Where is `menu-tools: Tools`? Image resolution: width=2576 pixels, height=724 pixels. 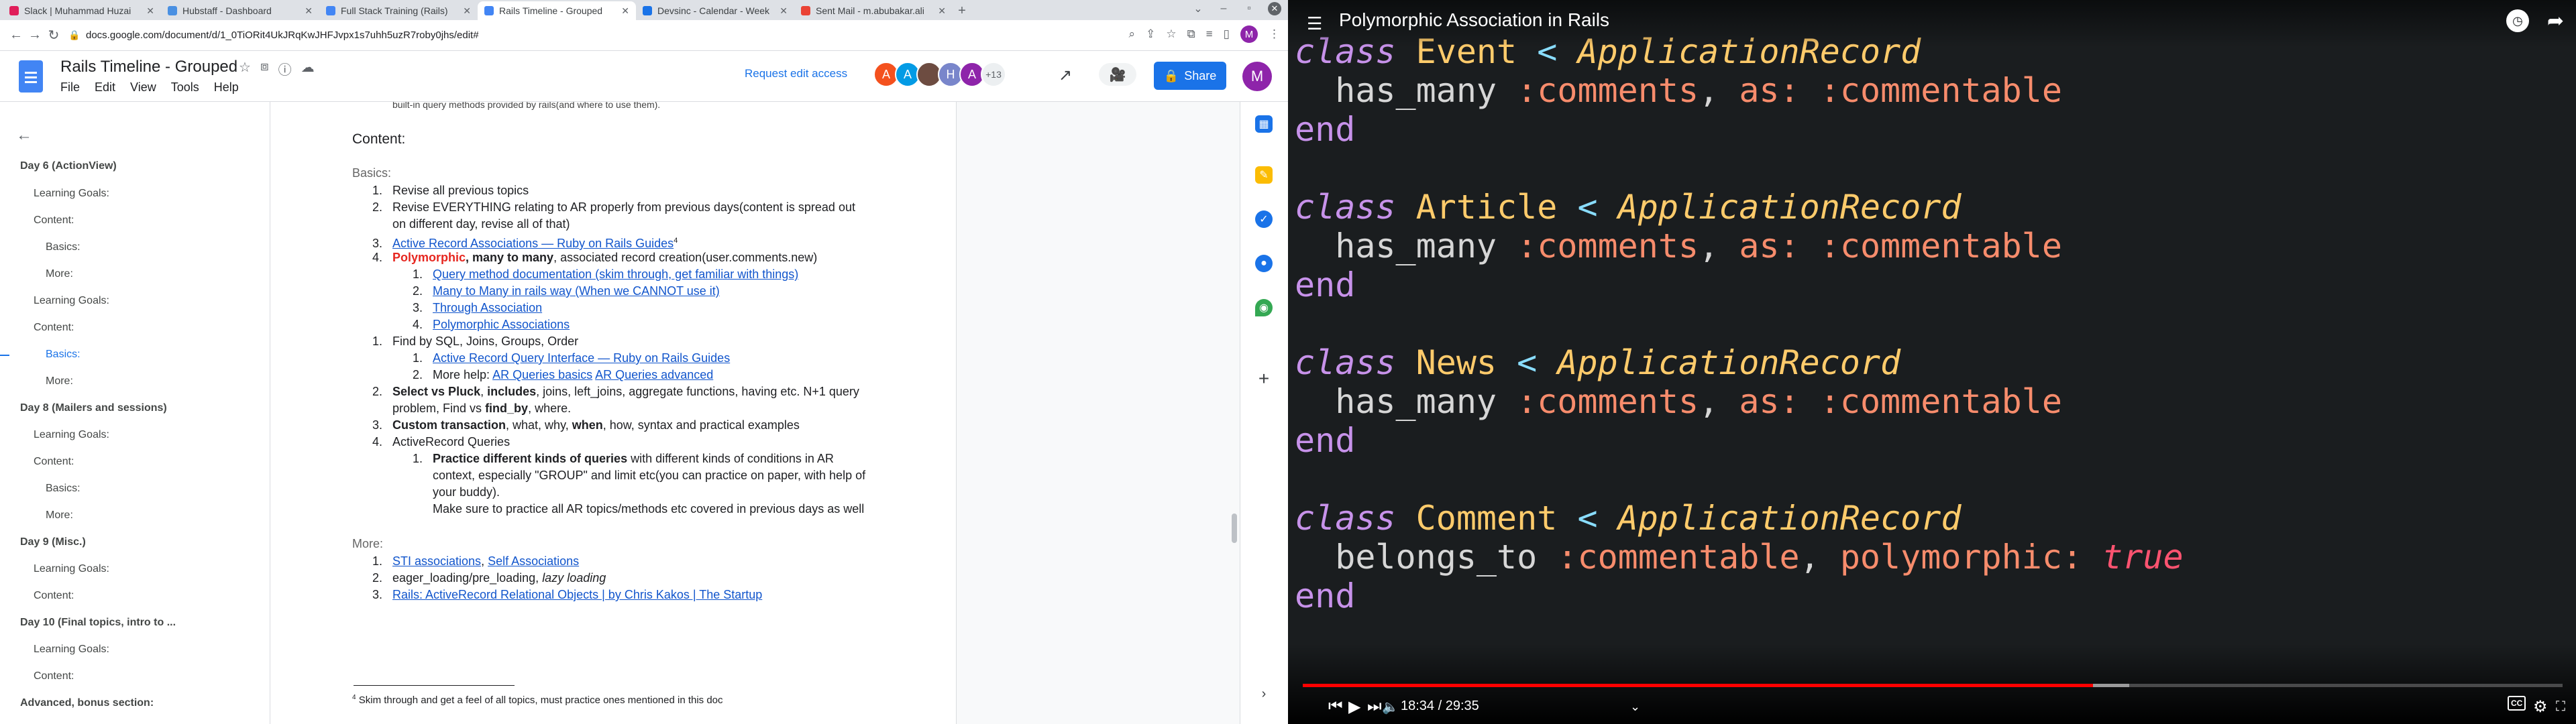
menu-tools: Tools is located at coordinates (185, 87).